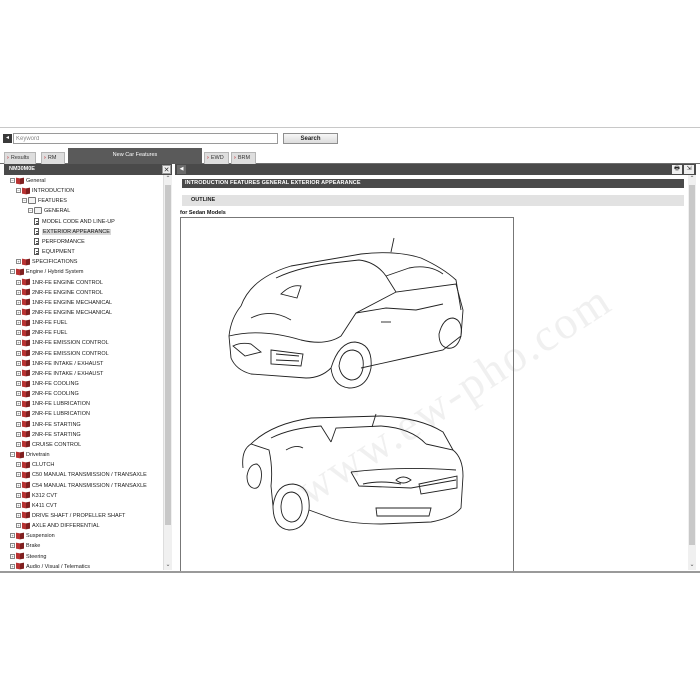  Describe the element at coordinates (58, 526) in the screenshot. I see `tree-item-axle-and-differential: + AXLE AND DIFFERENTIAL` at that location.